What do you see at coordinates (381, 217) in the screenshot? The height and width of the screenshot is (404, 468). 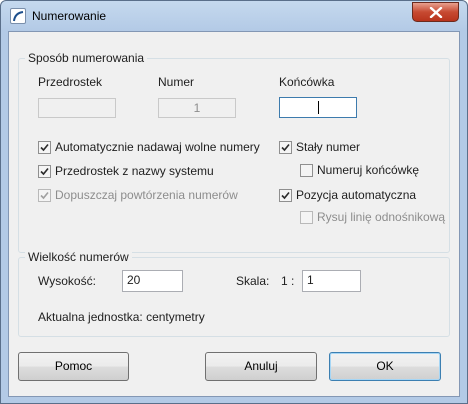 I see `draw-leader-label: Rysuj linię odnośnikową` at bounding box center [381, 217].